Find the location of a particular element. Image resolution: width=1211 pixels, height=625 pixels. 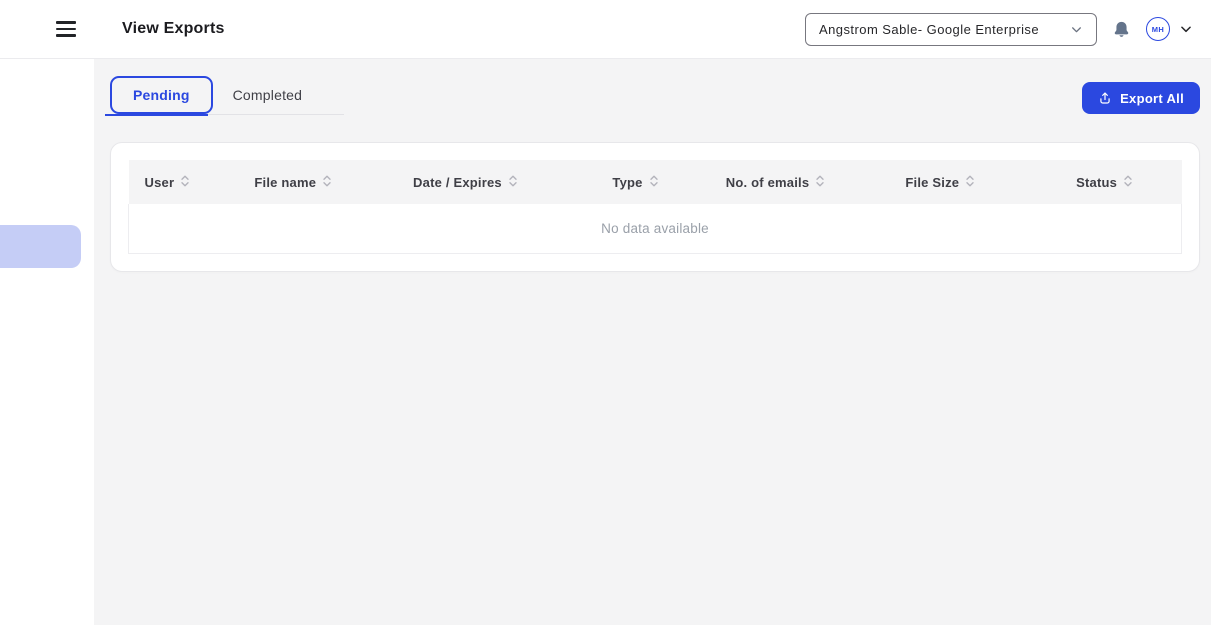

column-header-user: User is located at coordinates (179, 182).